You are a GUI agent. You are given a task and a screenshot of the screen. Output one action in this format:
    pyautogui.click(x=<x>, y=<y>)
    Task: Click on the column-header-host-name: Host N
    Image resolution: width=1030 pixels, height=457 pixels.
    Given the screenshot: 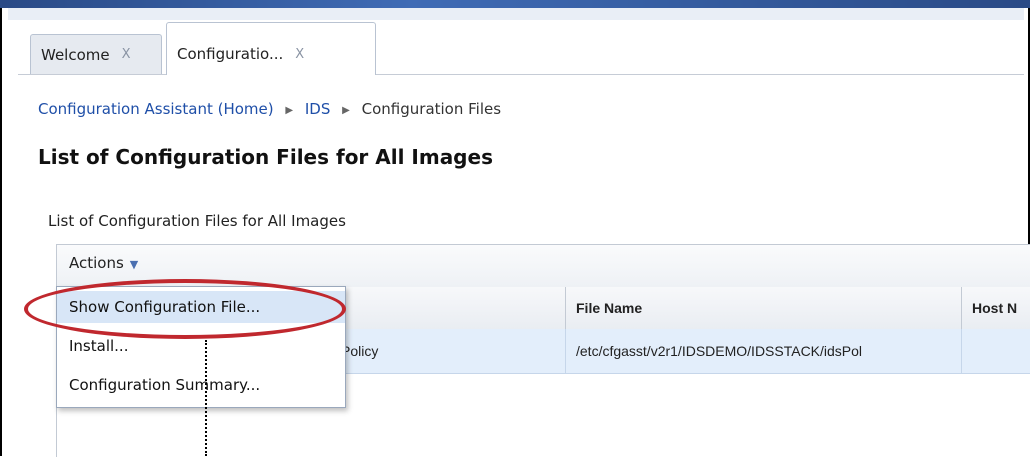 What is the action you would take?
    pyautogui.click(x=995, y=308)
    